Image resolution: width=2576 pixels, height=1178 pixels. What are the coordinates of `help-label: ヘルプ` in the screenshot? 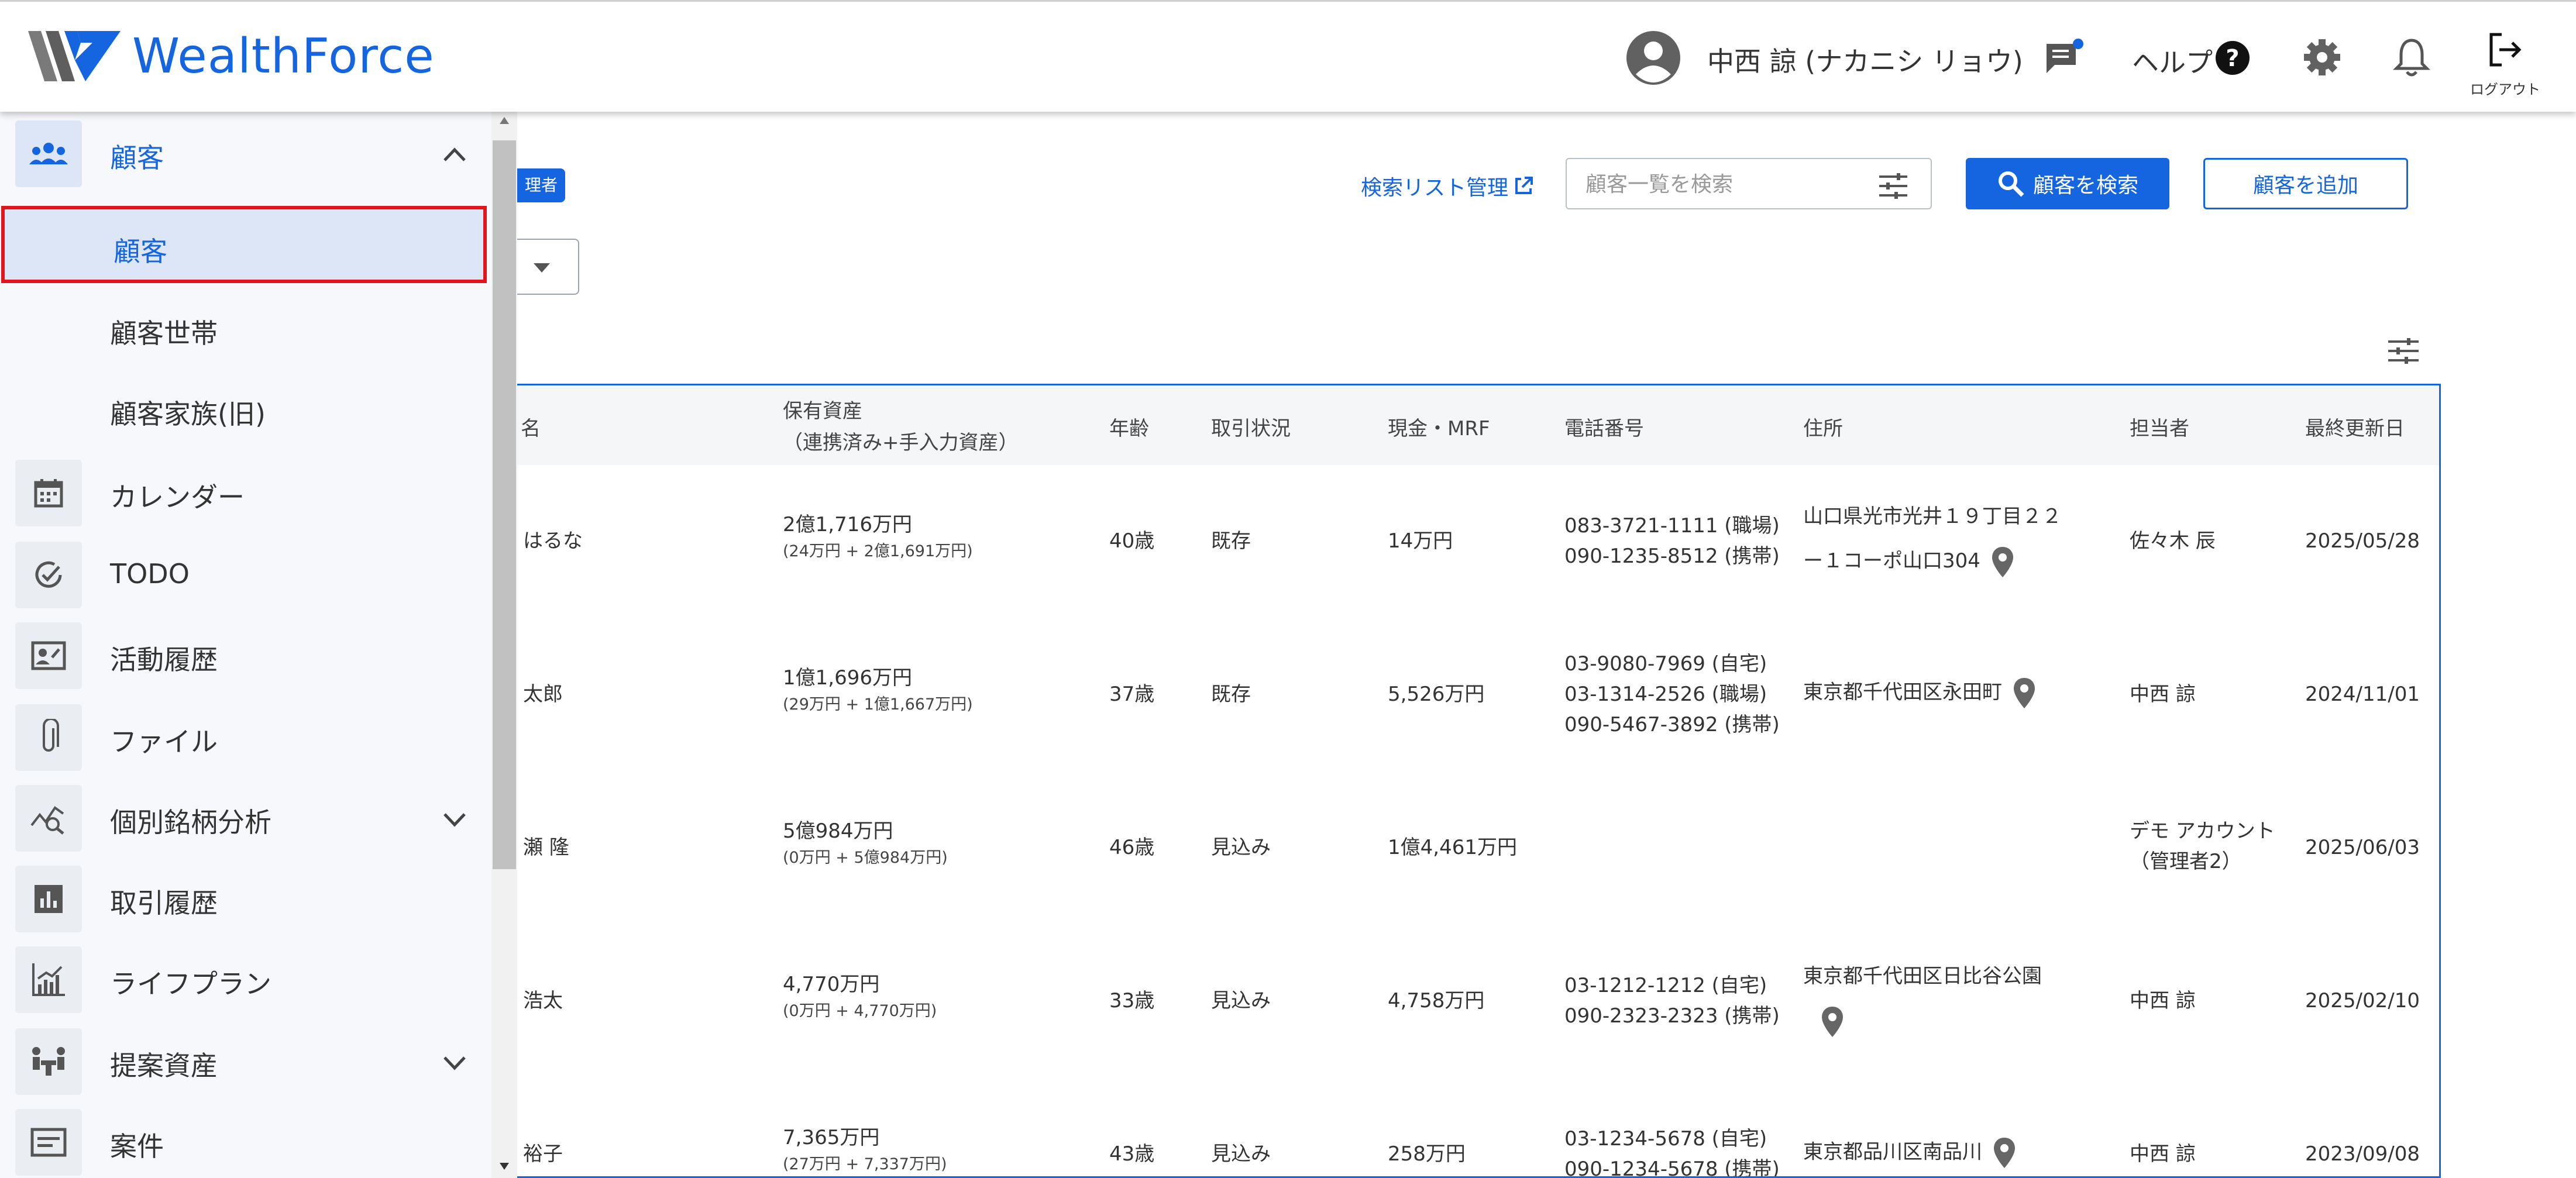 It's located at (2172, 61).